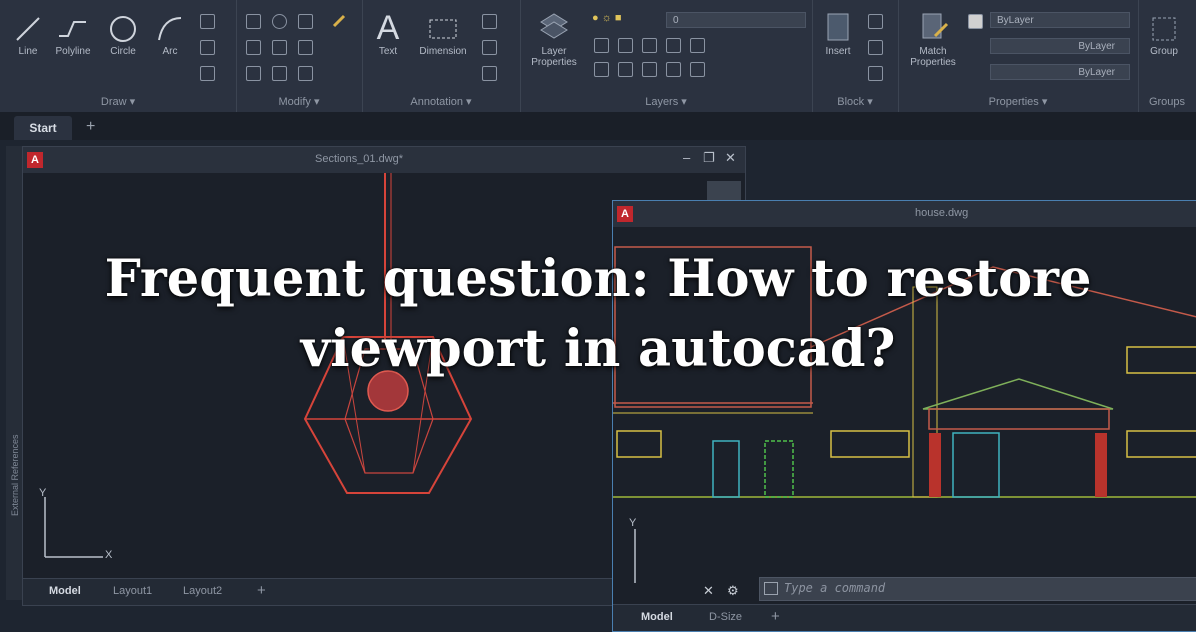 This screenshot has height=632, width=1196. I want to click on markup-icon, so click(489, 73).